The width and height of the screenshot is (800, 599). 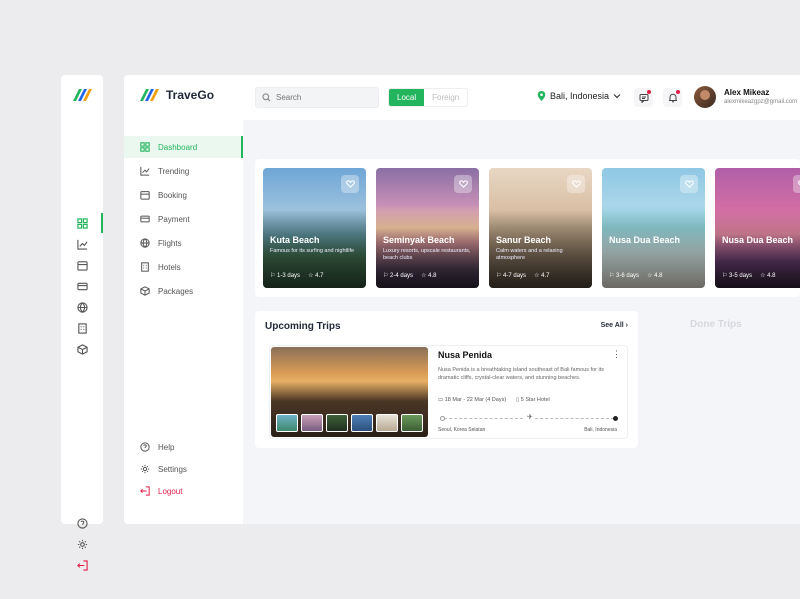 I want to click on foreign-toggle-button: Foreign, so click(x=446, y=97).